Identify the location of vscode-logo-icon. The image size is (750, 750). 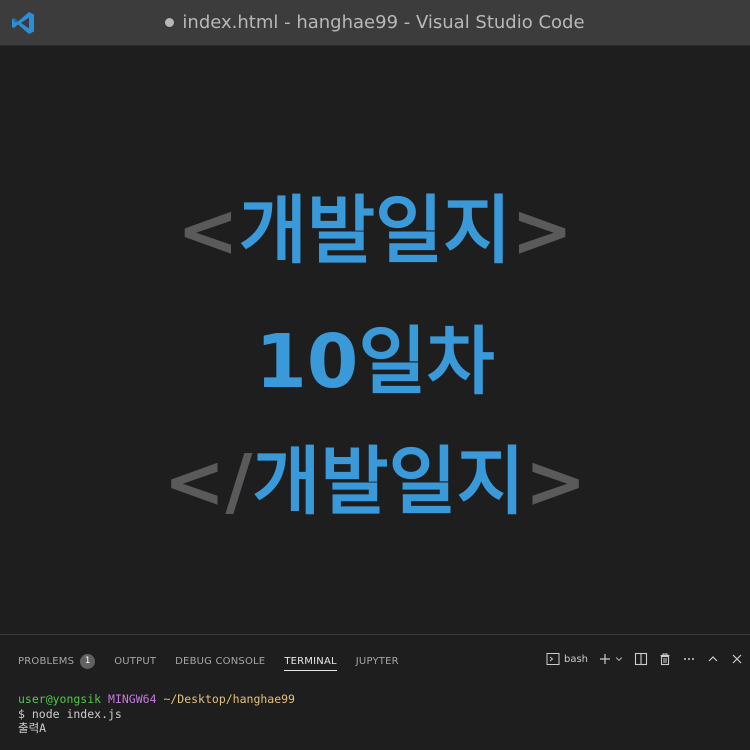
(23, 23).